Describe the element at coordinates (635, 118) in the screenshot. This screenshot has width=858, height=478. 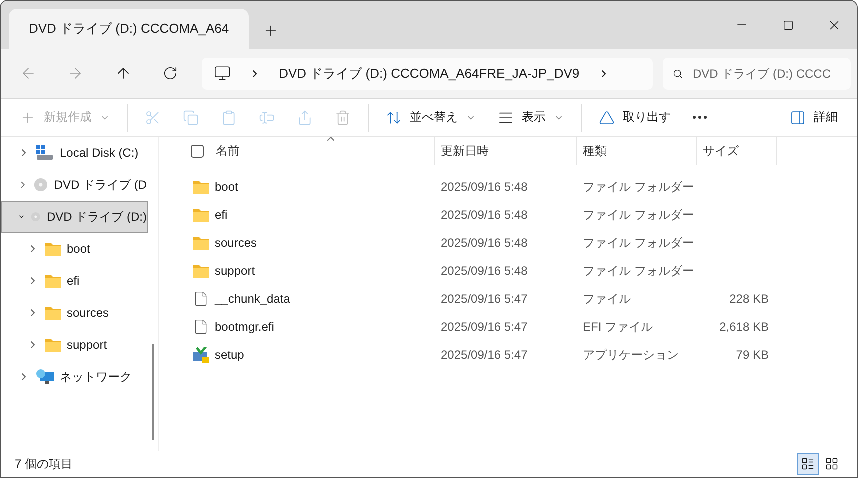
I see `toolbar-button: 取り出す` at that location.